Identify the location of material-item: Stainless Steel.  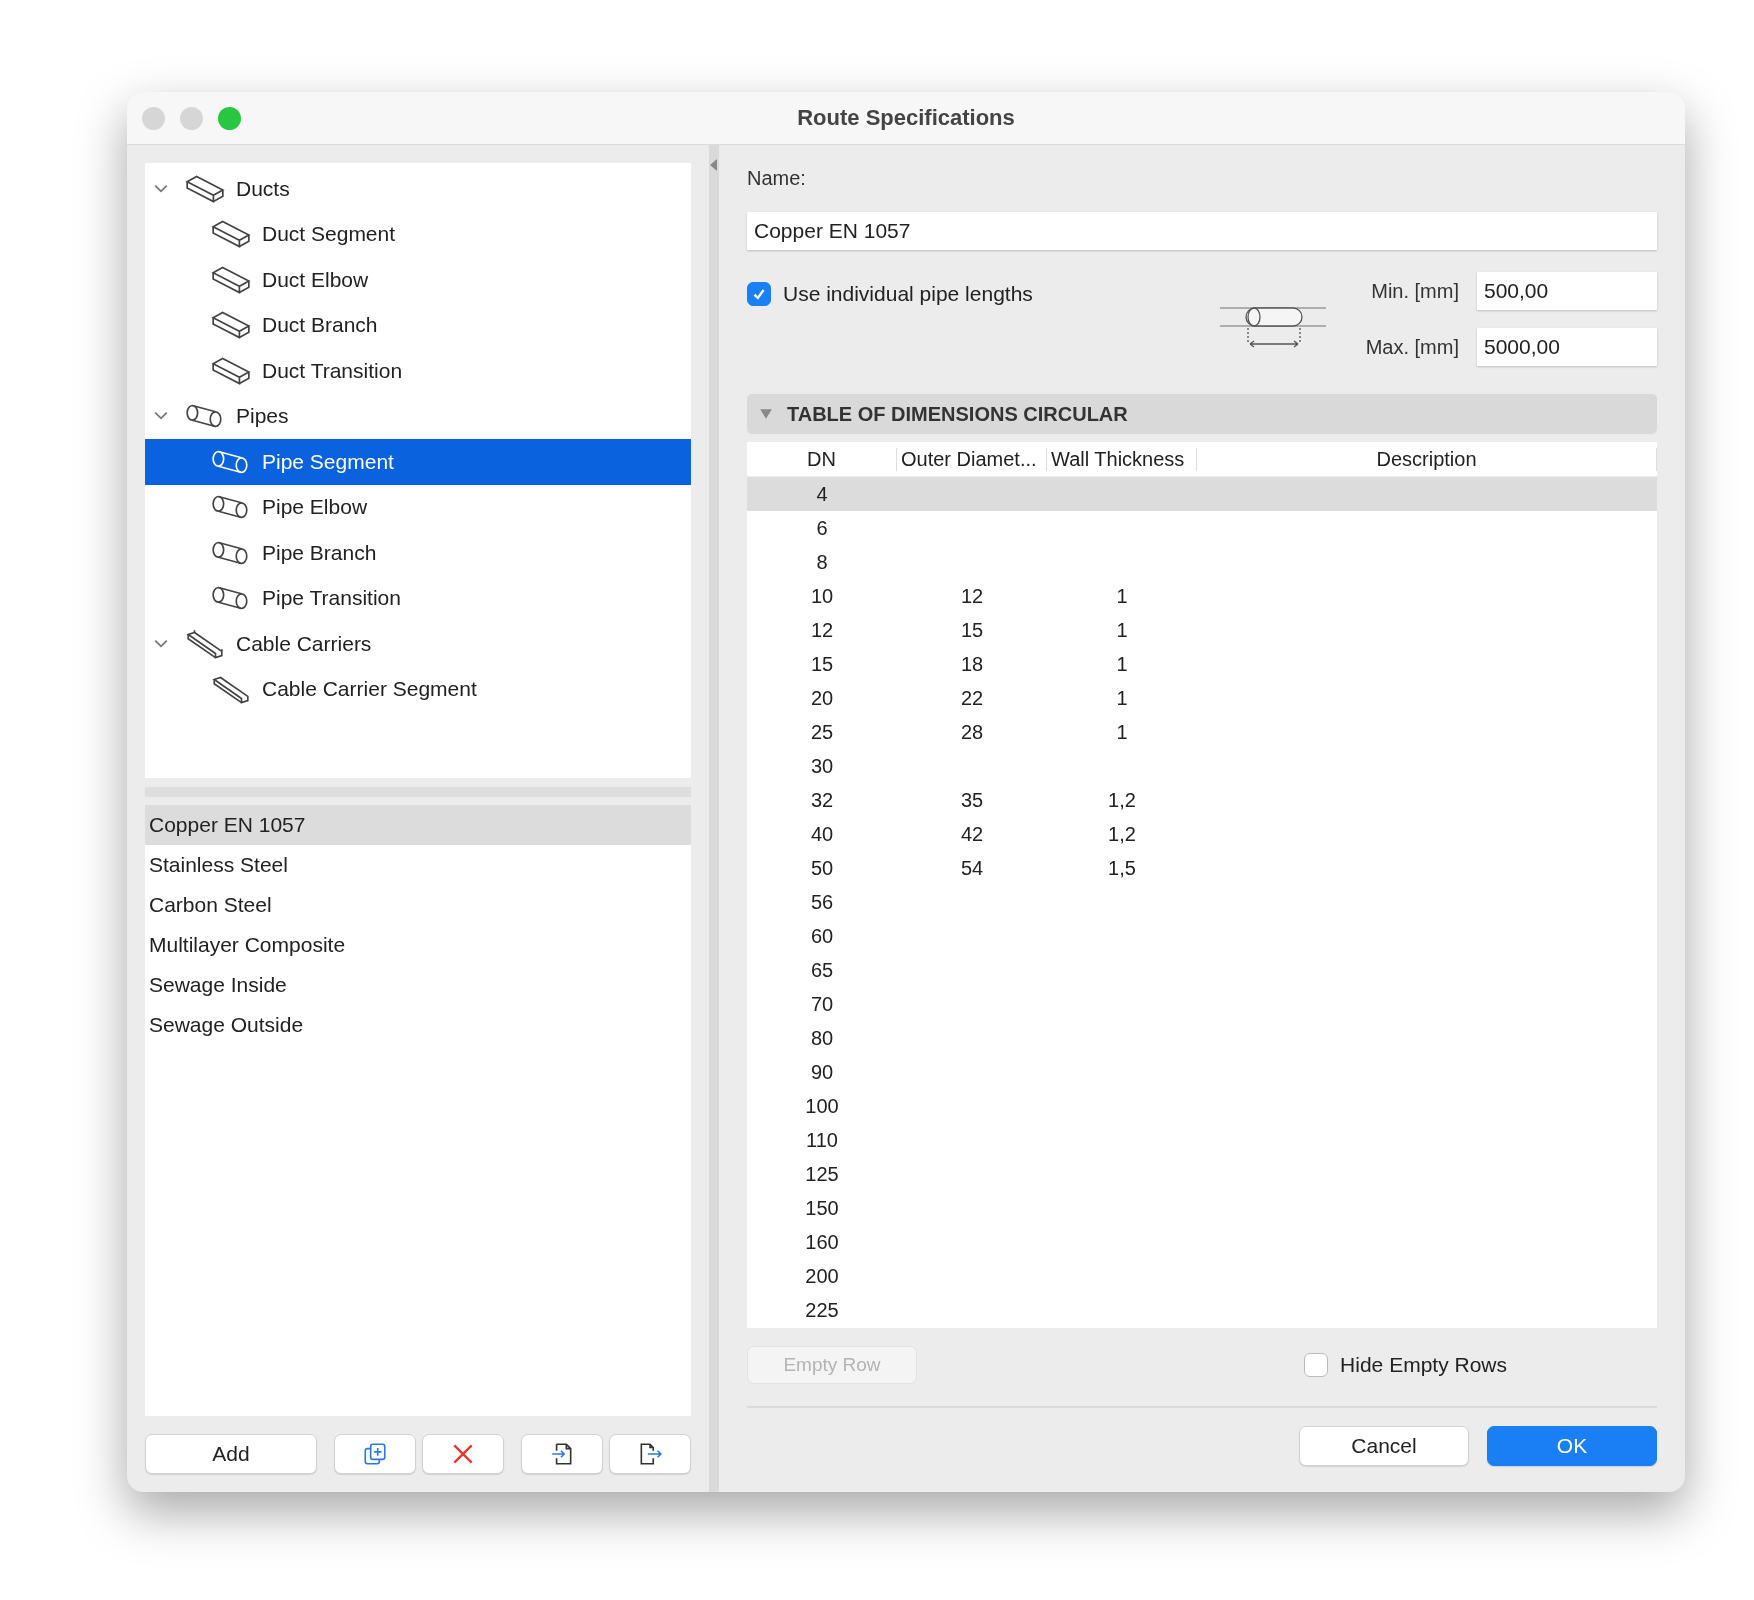
(418, 865).